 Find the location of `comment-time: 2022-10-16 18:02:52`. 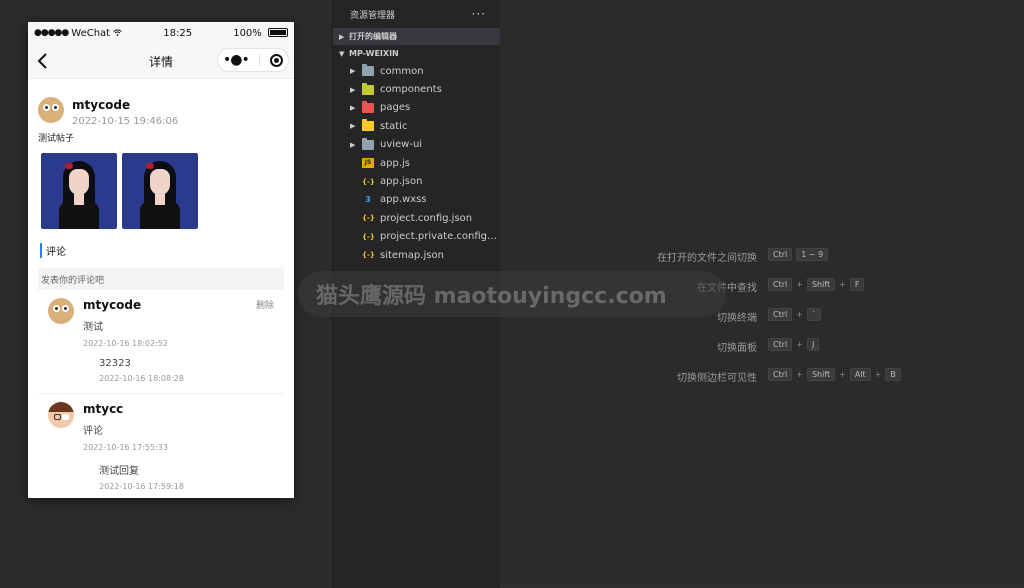

comment-time: 2022-10-16 18:02:52 is located at coordinates (125, 343).